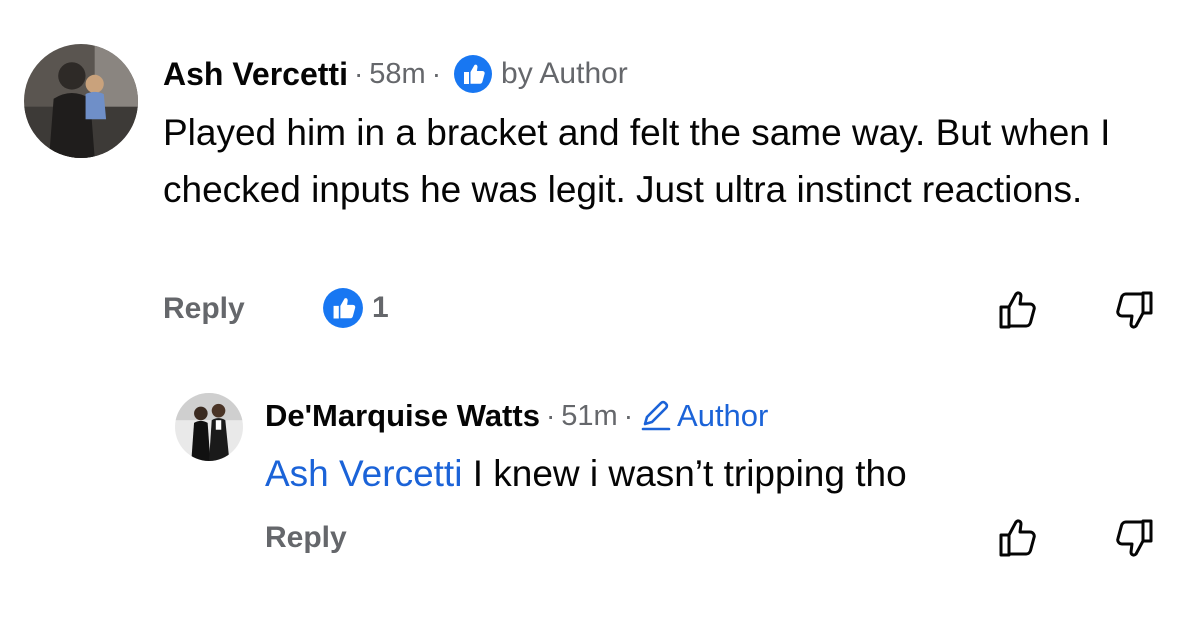 The image size is (1200, 634). Describe the element at coordinates (723, 415) in the screenshot. I see `author-tag-label: Author` at that location.